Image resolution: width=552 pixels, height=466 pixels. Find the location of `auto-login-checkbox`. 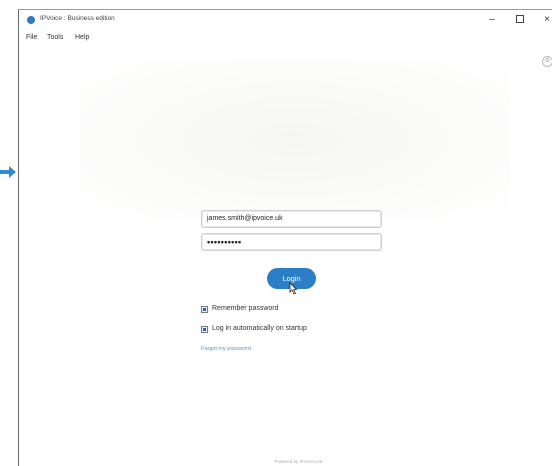

auto-login-checkbox is located at coordinates (204, 329).